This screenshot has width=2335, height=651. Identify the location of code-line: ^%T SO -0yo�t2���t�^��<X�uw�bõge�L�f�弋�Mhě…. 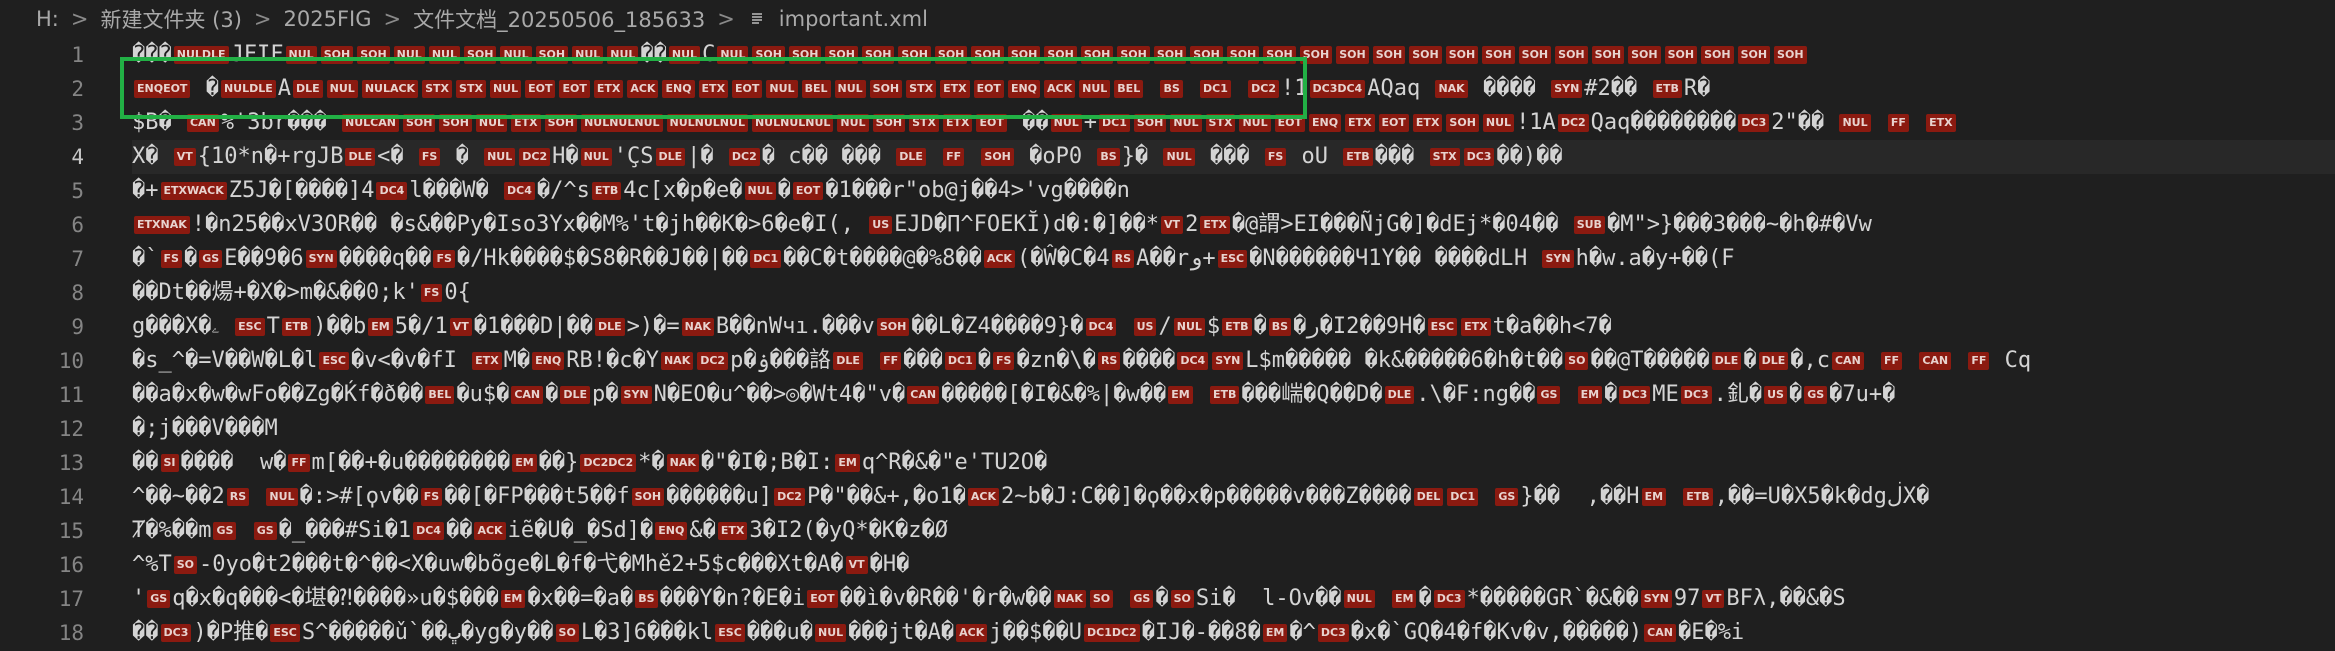
(1233, 565).